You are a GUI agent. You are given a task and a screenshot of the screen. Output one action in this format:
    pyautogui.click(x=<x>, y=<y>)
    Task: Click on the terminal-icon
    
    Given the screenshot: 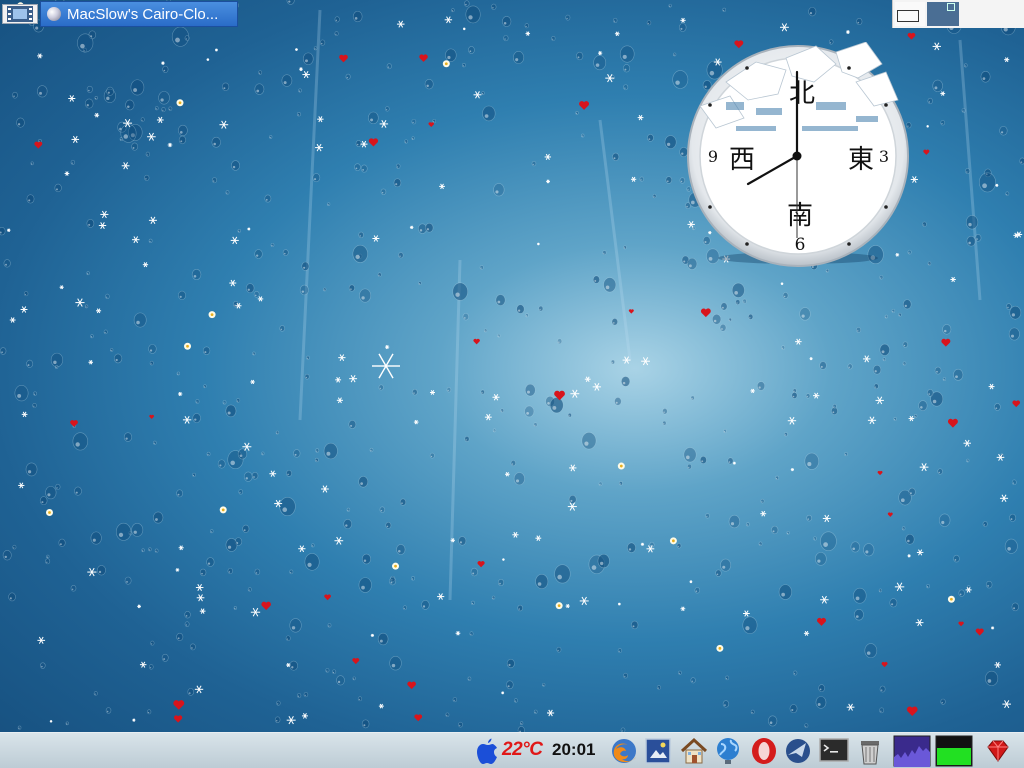 What is the action you would take?
    pyautogui.click(x=834, y=750)
    